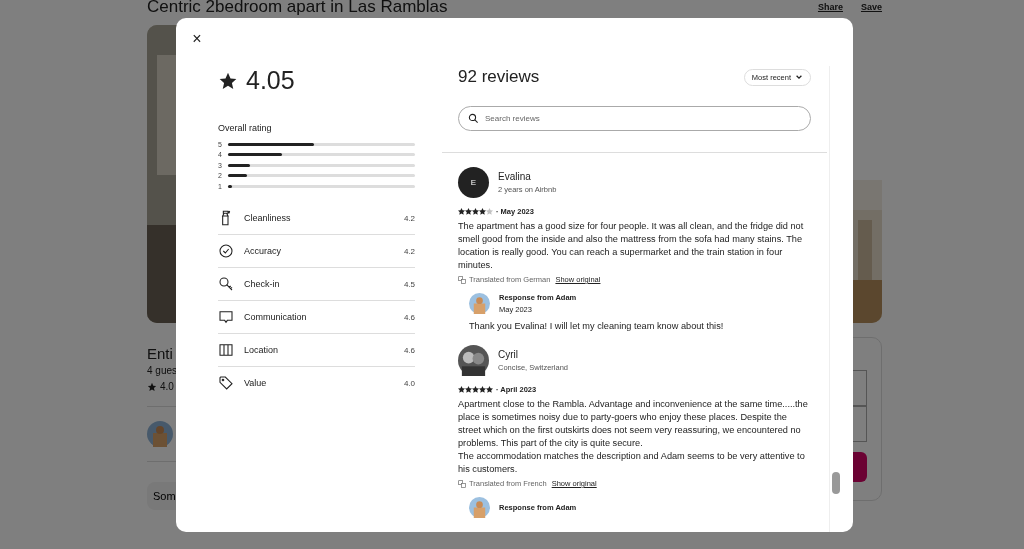 The height and width of the screenshot is (549, 1024). I want to click on overall-score: 4.05, so click(270, 80).